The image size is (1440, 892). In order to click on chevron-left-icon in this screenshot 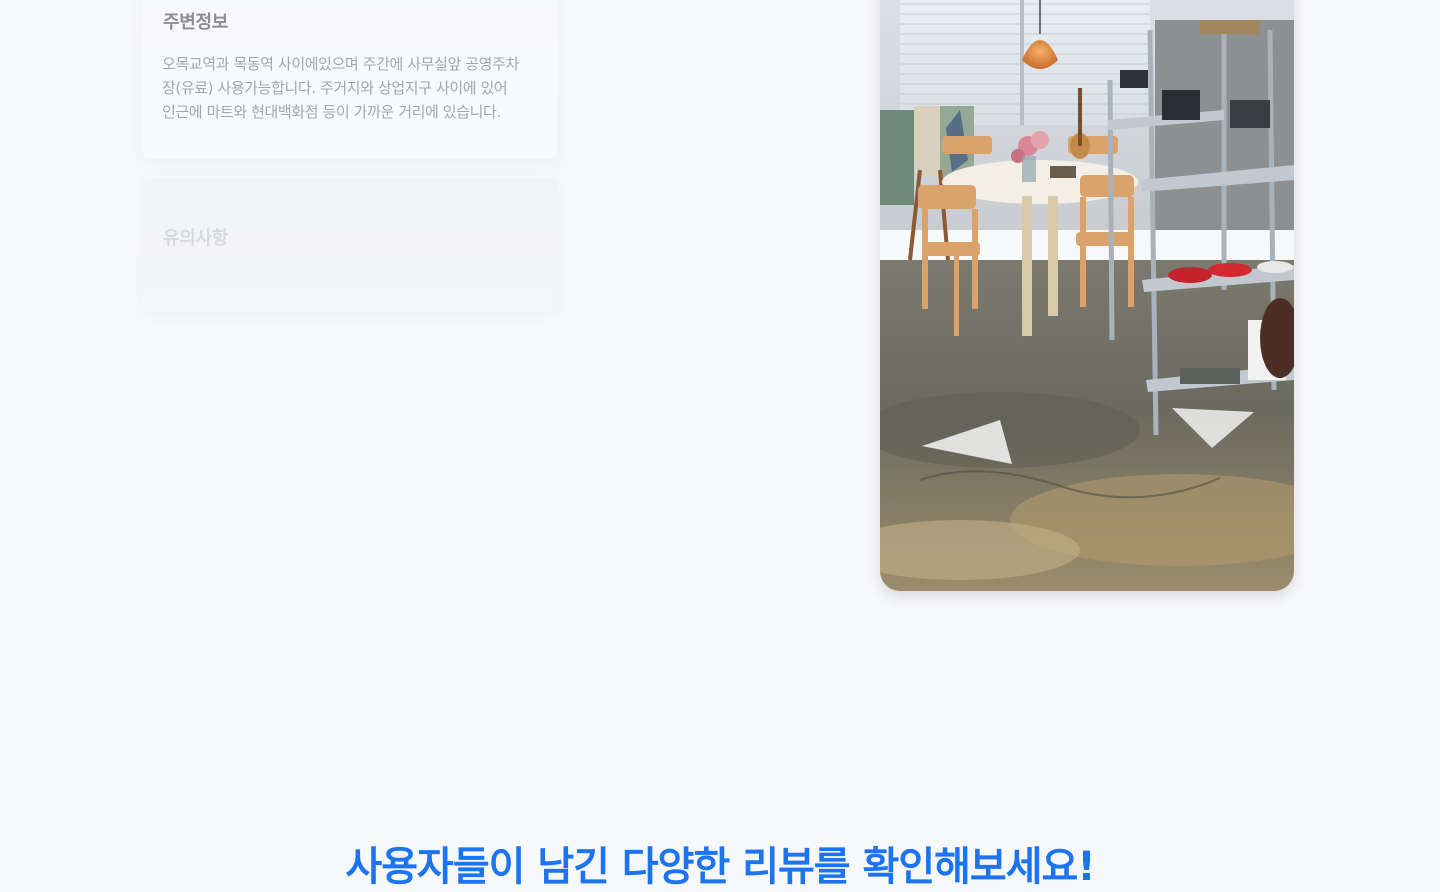, I will do `click(967, 442)`.